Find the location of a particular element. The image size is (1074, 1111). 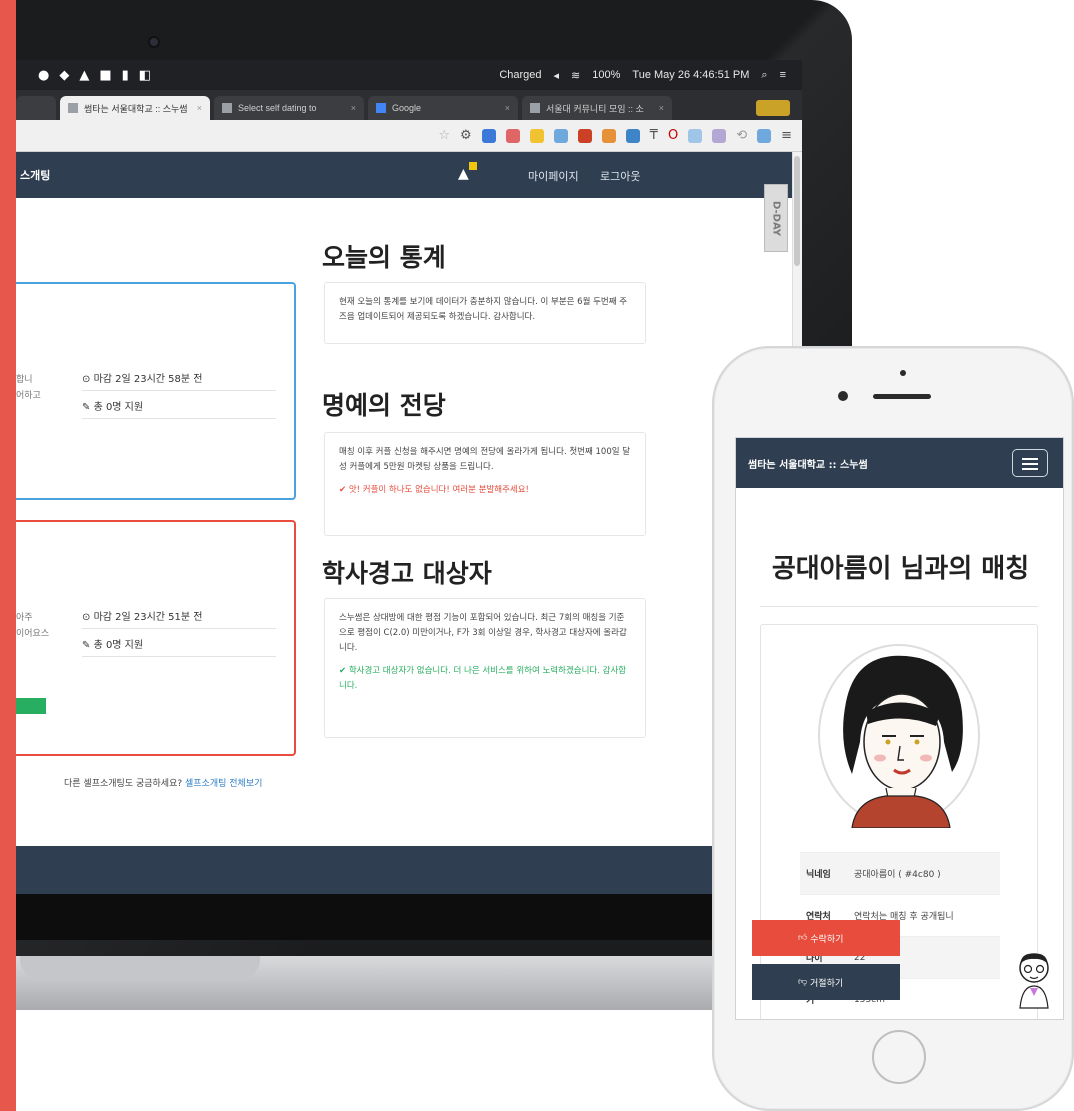

status-icon: ◧ is located at coordinates (145, 75).